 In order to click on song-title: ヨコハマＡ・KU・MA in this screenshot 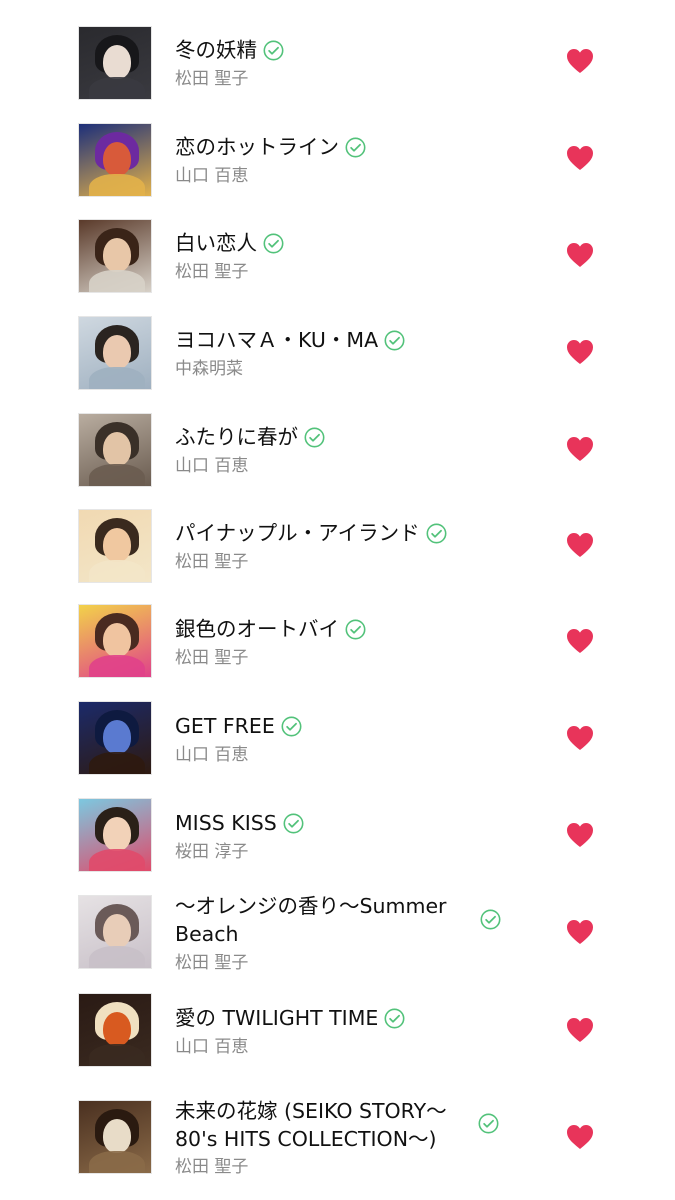, I will do `click(277, 340)`.